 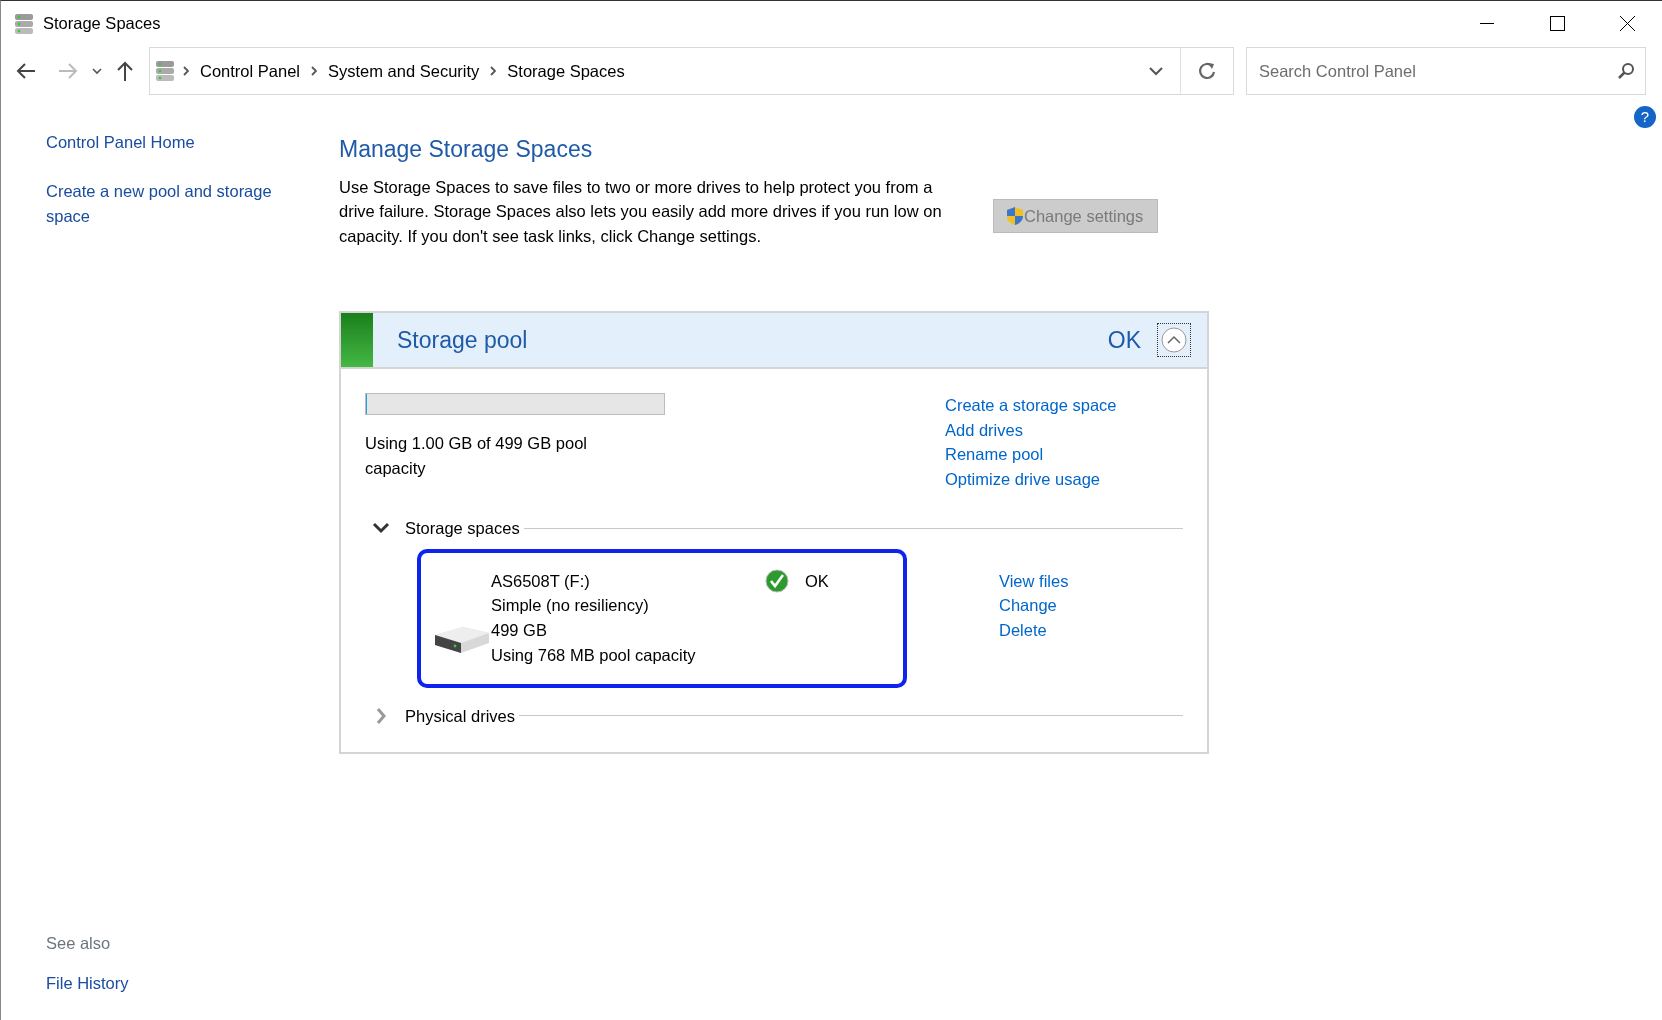 What do you see at coordinates (817, 581) in the screenshot?
I see `space-status: OK` at bounding box center [817, 581].